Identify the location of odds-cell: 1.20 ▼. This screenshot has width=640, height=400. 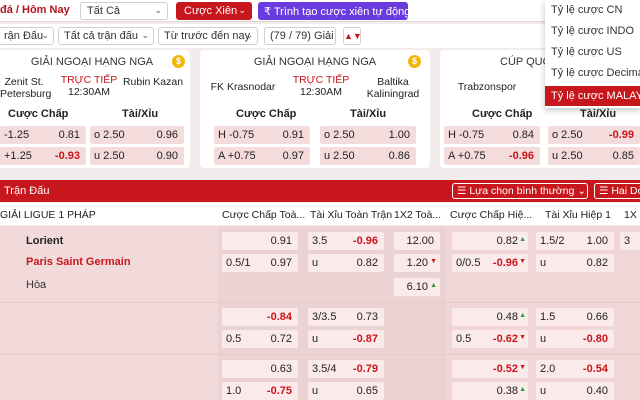
(417, 263).